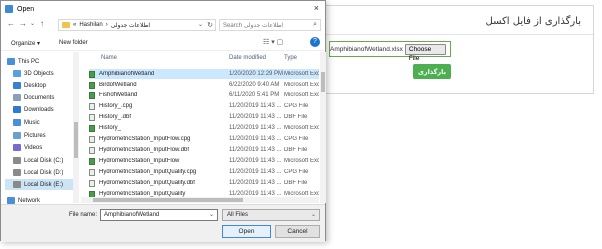 This screenshot has height=249, width=602. What do you see at coordinates (425, 52) in the screenshot?
I see `choose-file-button: Choose File` at bounding box center [425, 52].